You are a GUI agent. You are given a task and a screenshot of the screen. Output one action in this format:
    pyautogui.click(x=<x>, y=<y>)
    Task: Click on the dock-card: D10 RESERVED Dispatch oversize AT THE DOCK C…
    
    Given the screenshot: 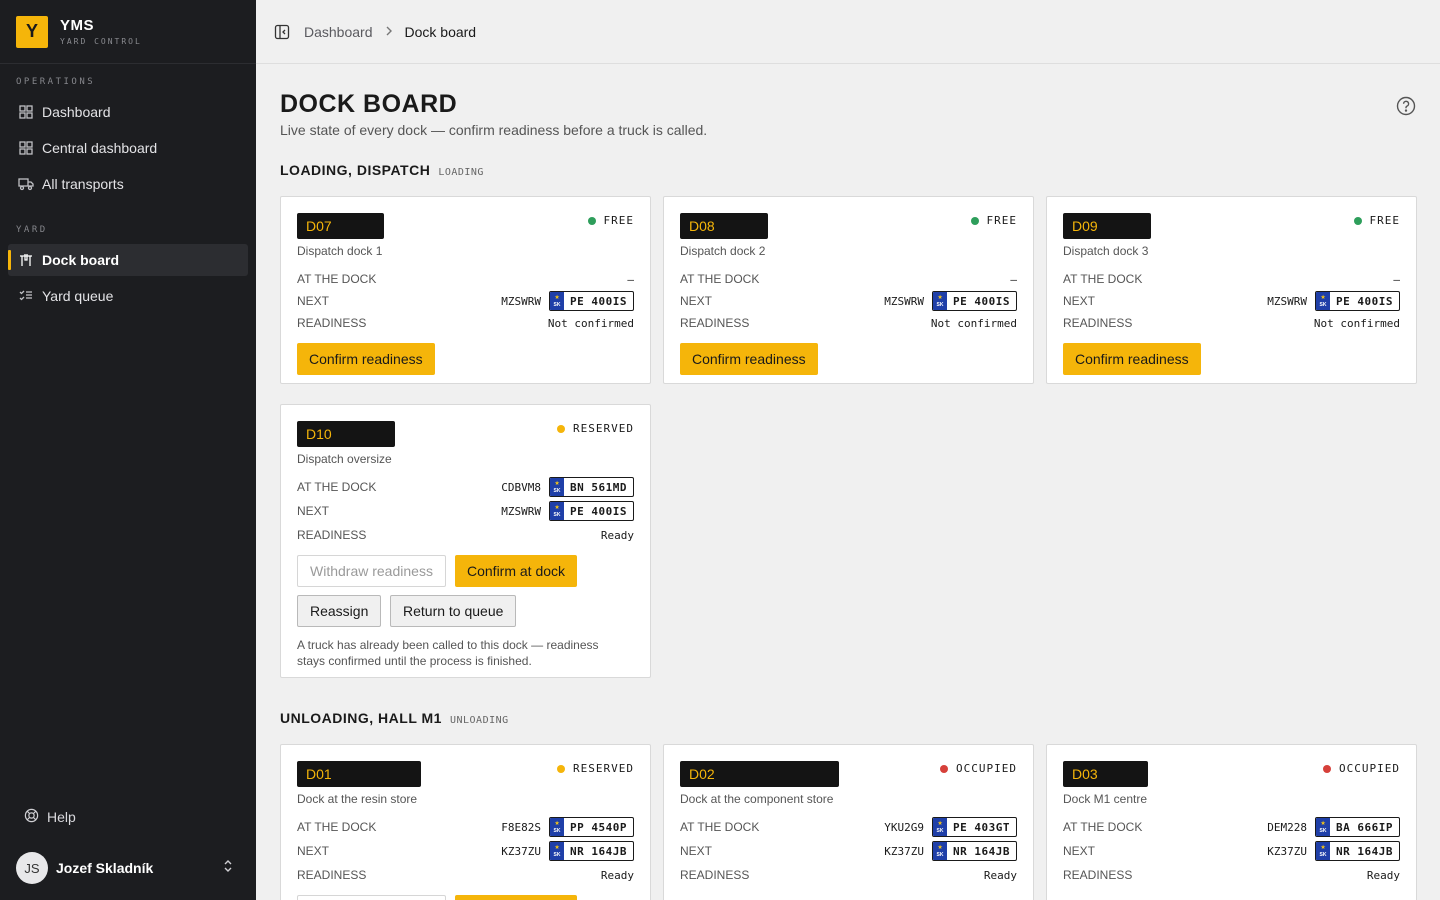 What is the action you would take?
    pyautogui.click(x=465, y=541)
    